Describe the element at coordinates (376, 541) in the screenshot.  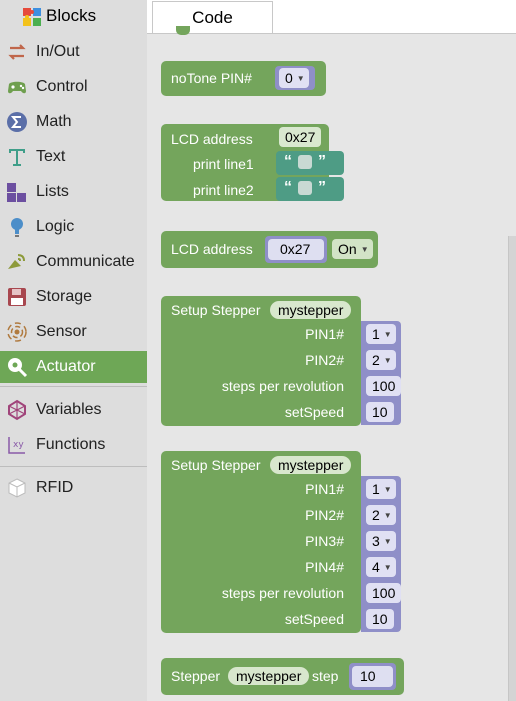
I see `pin3-value: 3` at that location.